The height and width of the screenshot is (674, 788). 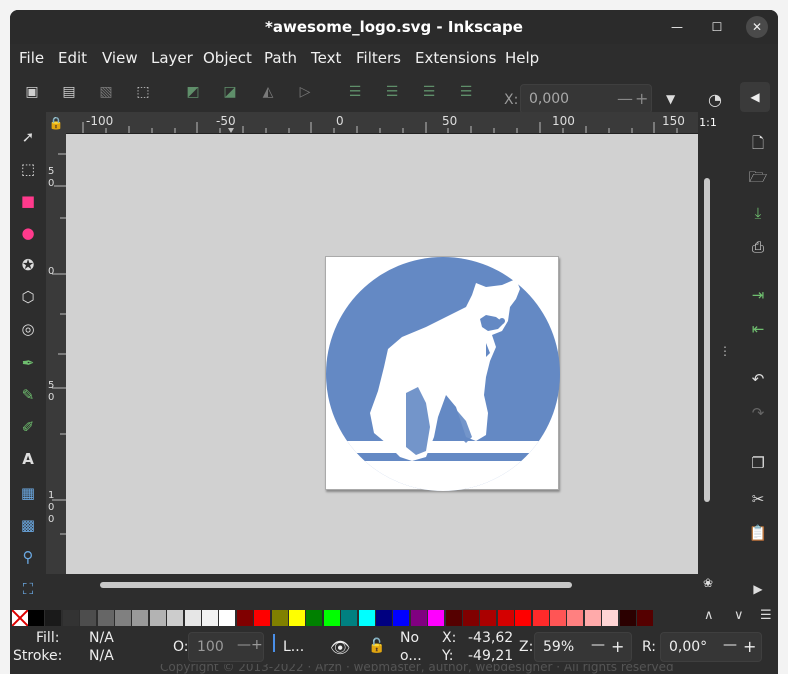 I want to click on vertical-scrollbar, so click(x=708, y=354).